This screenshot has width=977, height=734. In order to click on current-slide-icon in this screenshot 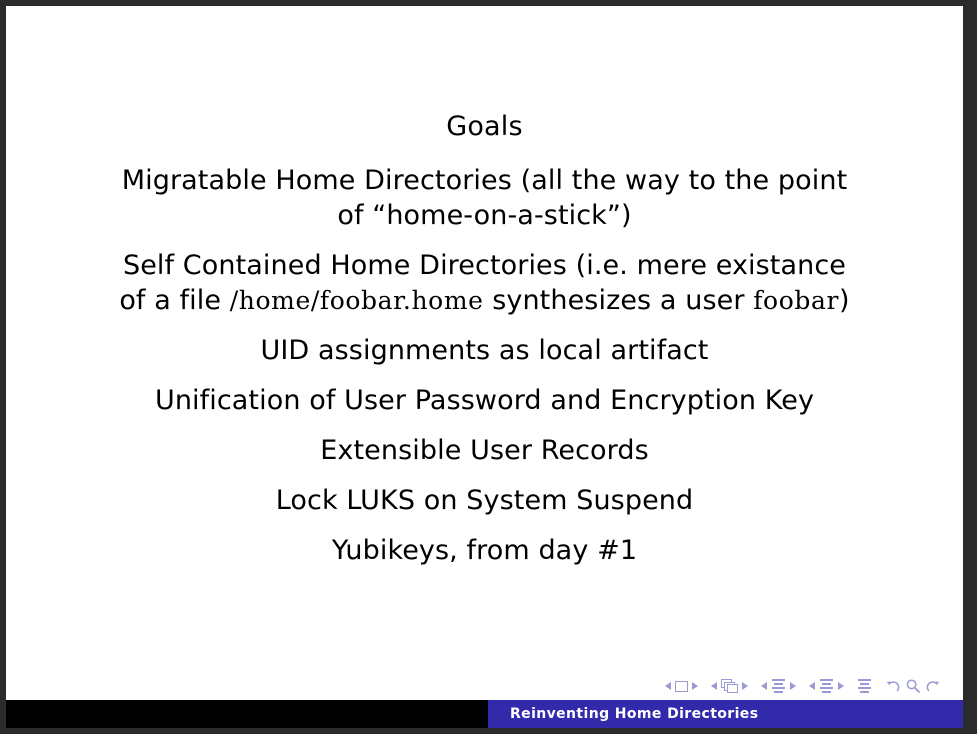, I will do `click(681, 686)`.